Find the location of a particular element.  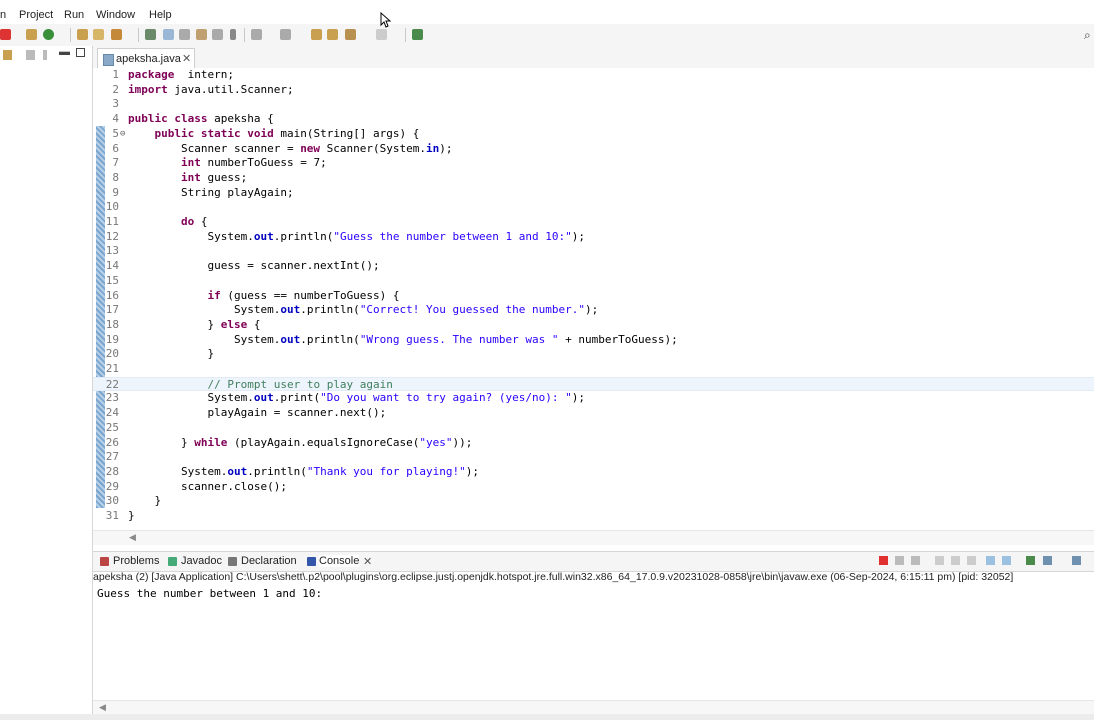

code-token: new is located at coordinates (310, 148).